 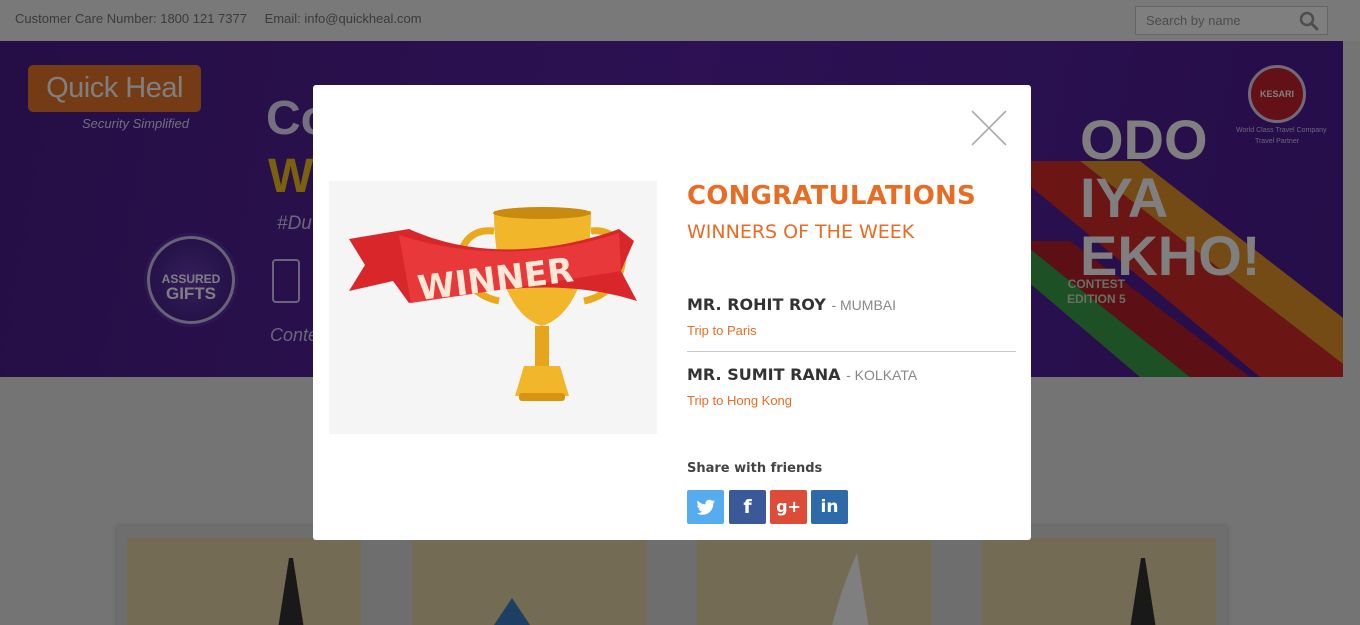 I want to click on winner-divider, so click(x=851, y=351).